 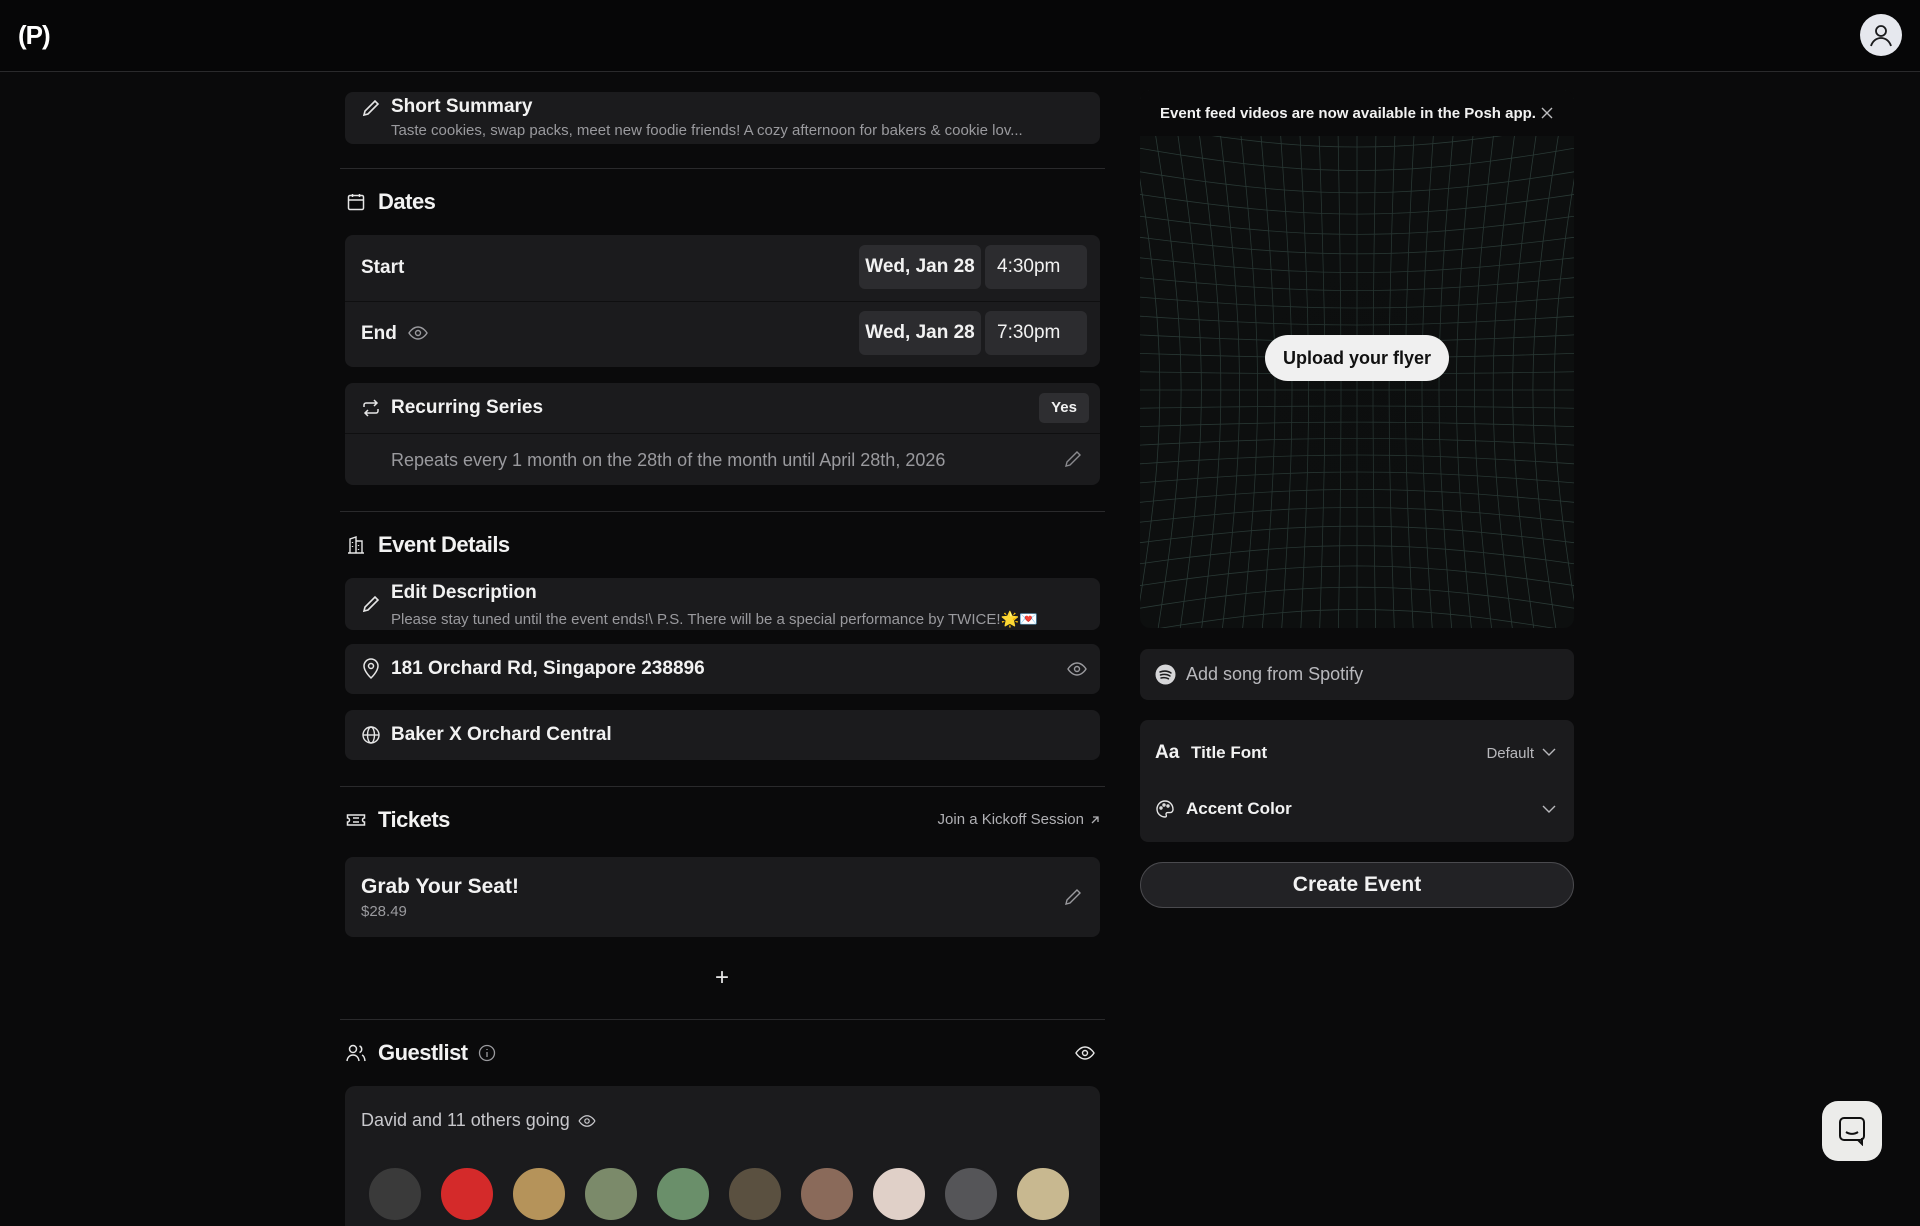 I want to click on recurring-toggle-badge: Yes, so click(x=1064, y=408).